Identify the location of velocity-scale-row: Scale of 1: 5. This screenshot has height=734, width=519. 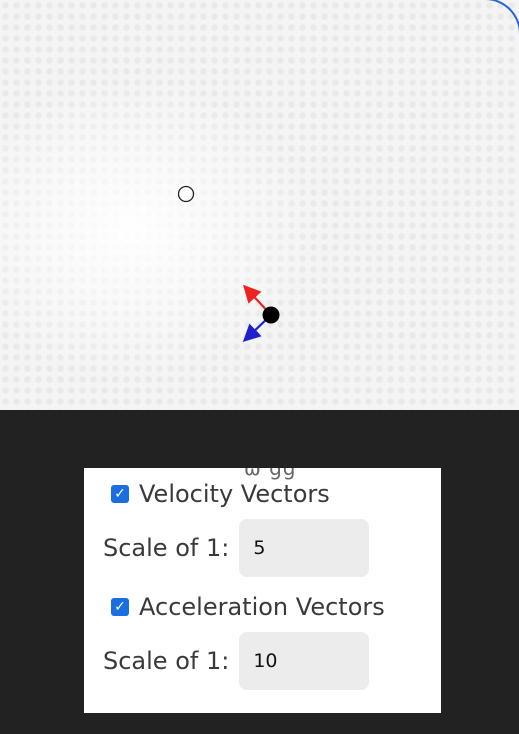
(236, 548).